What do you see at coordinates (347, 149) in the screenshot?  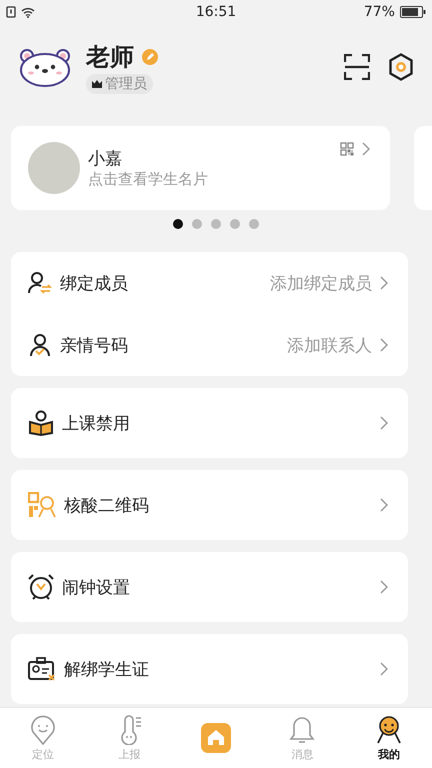 I see `qr-code-icon` at bounding box center [347, 149].